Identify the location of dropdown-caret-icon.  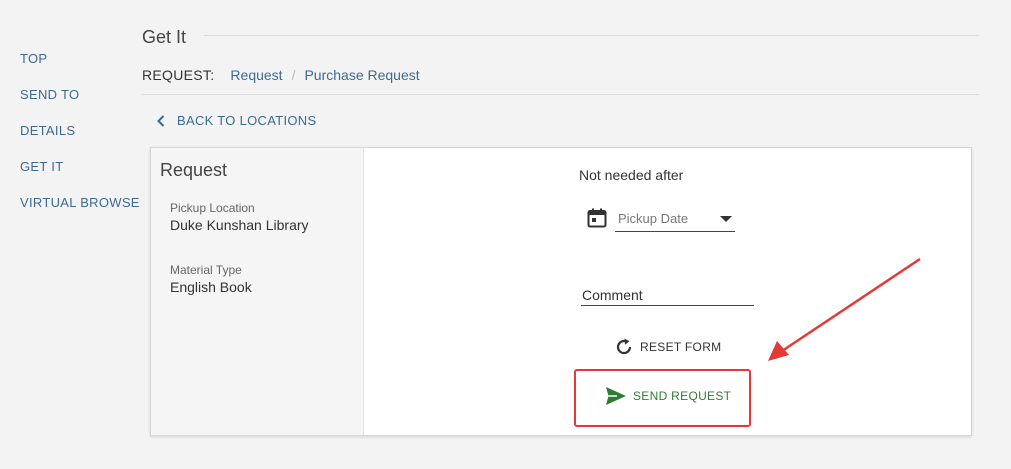
(726, 219).